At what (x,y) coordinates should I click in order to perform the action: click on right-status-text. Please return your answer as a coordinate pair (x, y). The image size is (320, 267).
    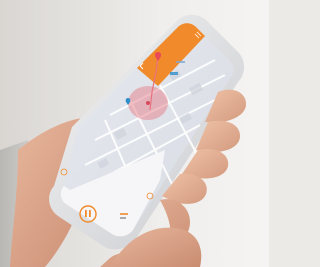
    Looking at the image, I should click on (124, 214).